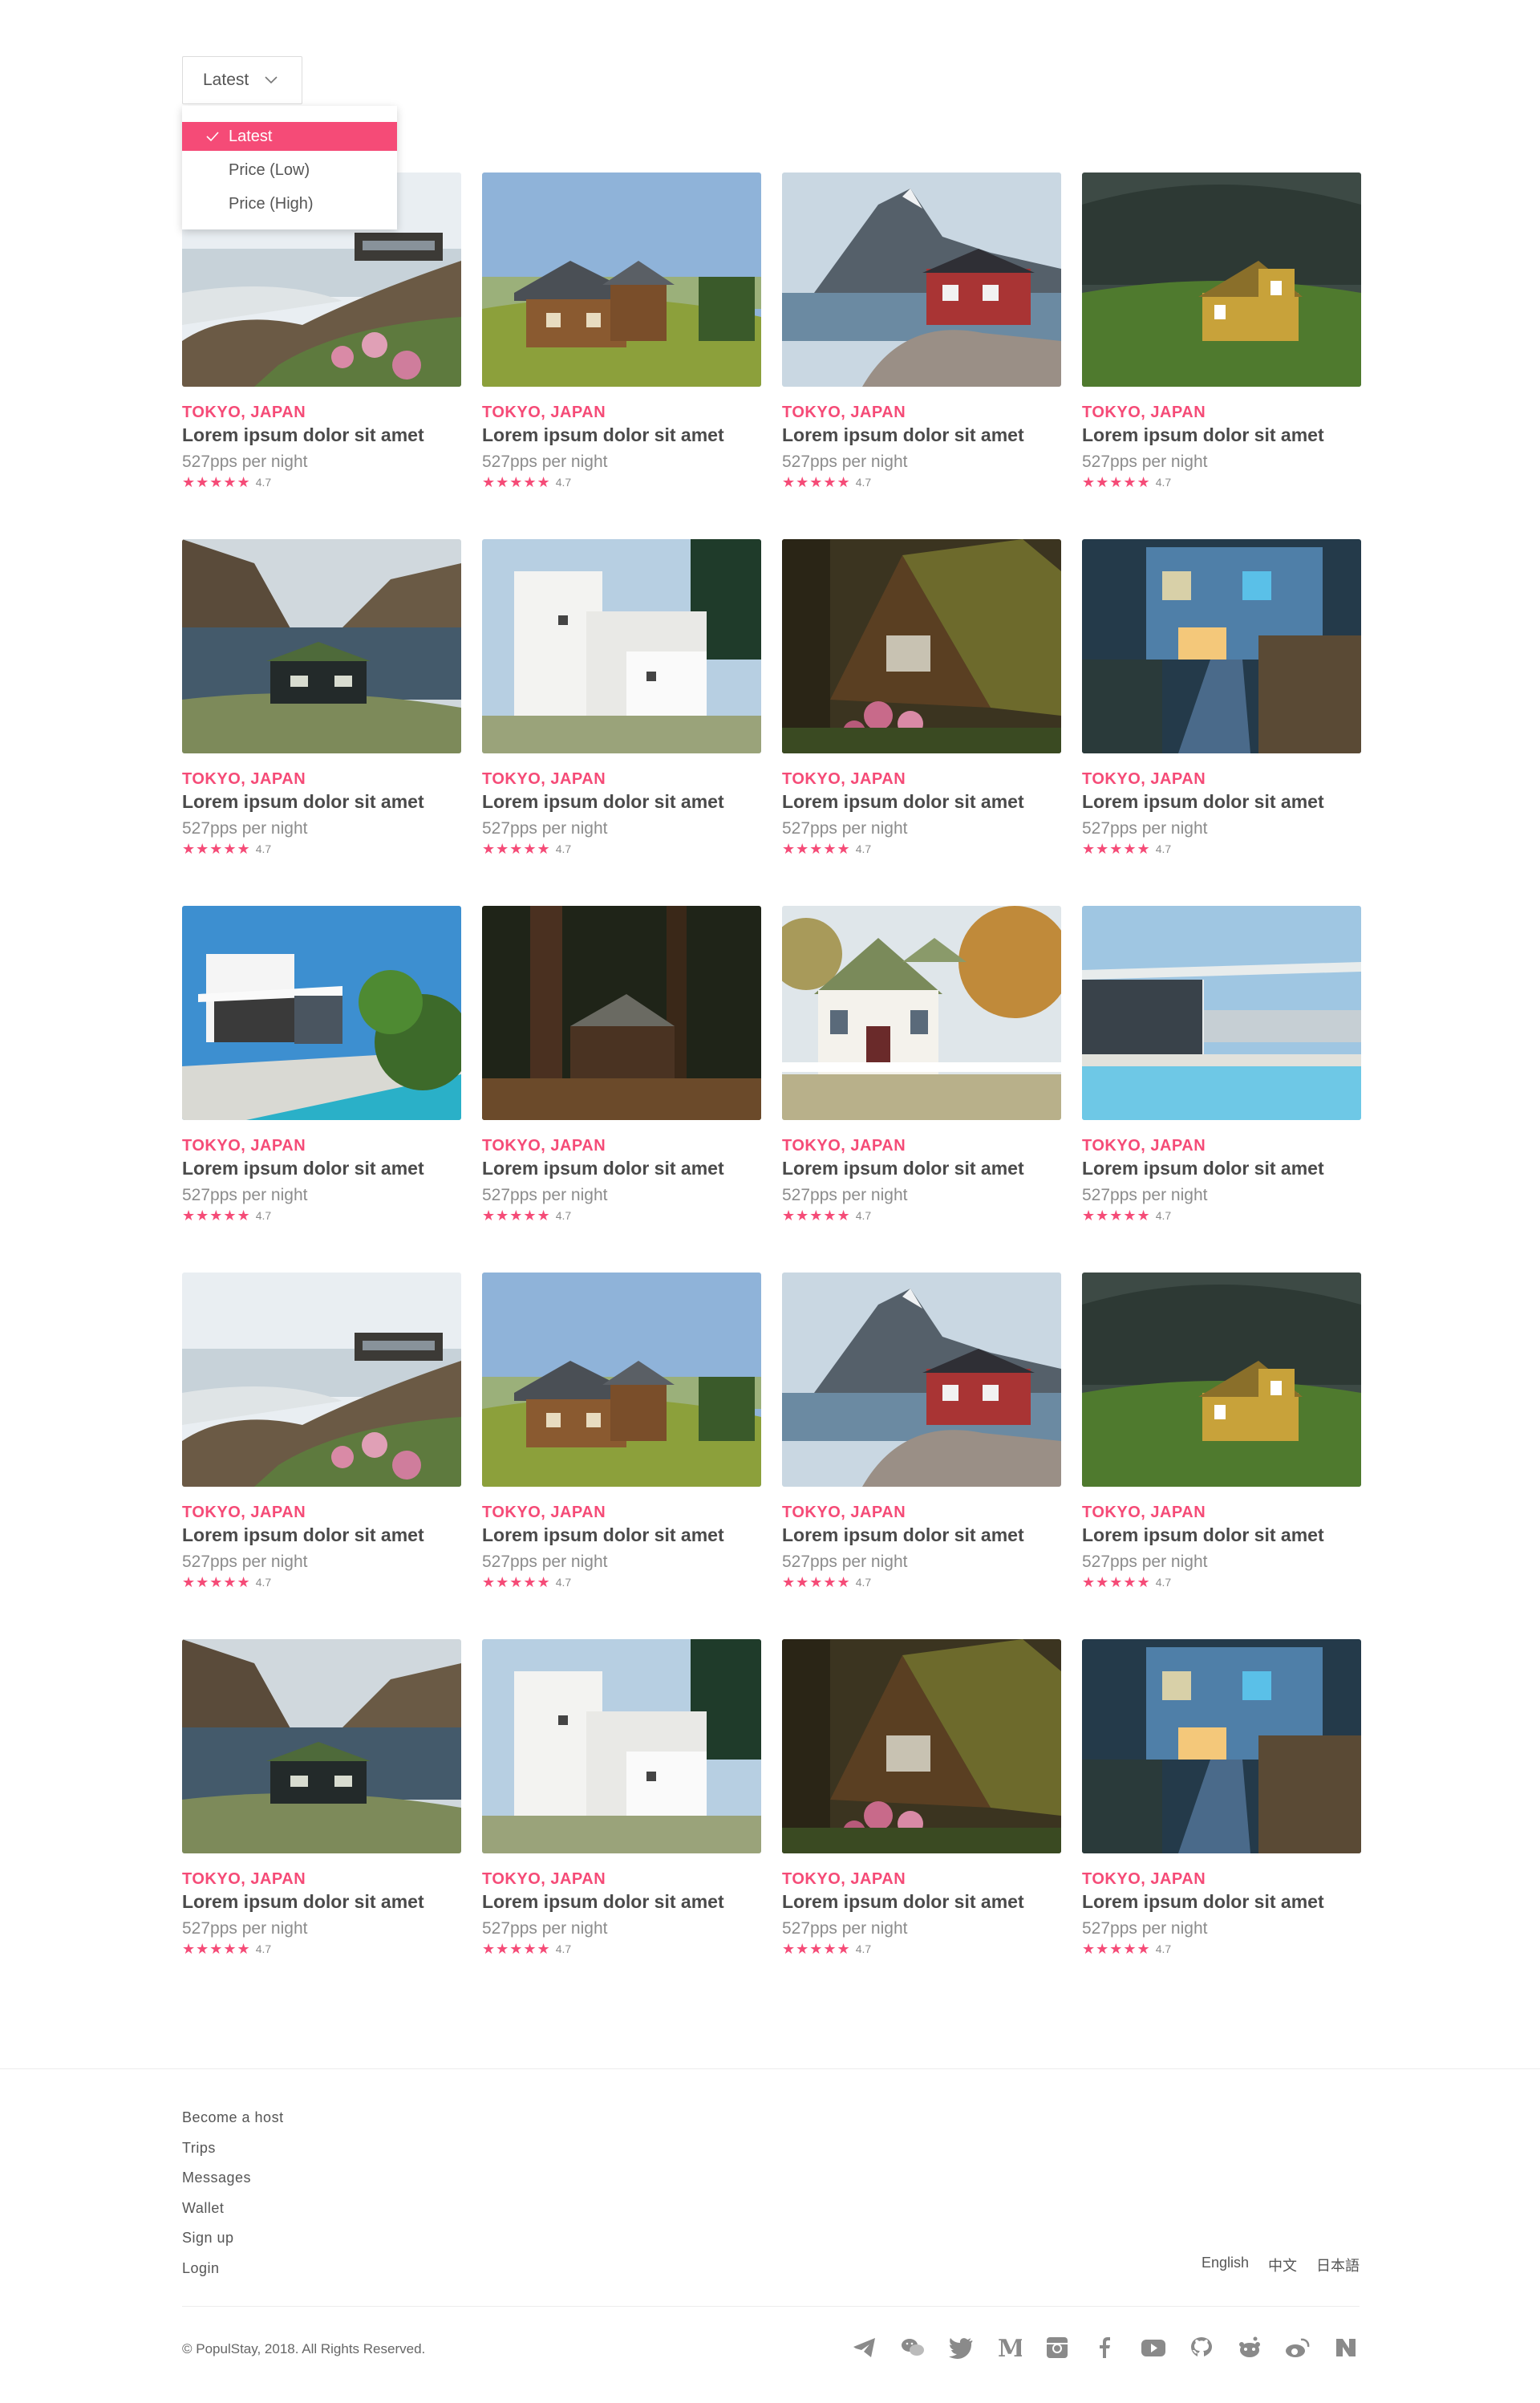 The width and height of the screenshot is (1540, 2403). I want to click on language-english: English, so click(1225, 2265).